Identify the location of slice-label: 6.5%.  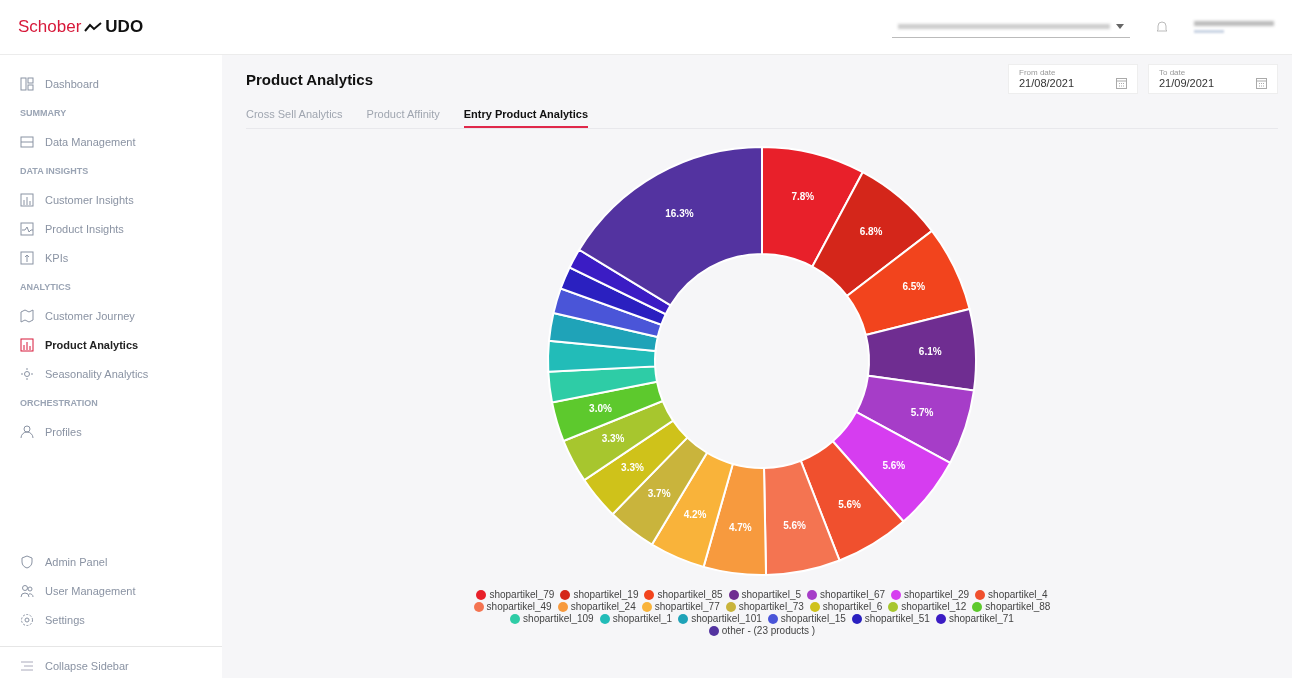
(914, 287).